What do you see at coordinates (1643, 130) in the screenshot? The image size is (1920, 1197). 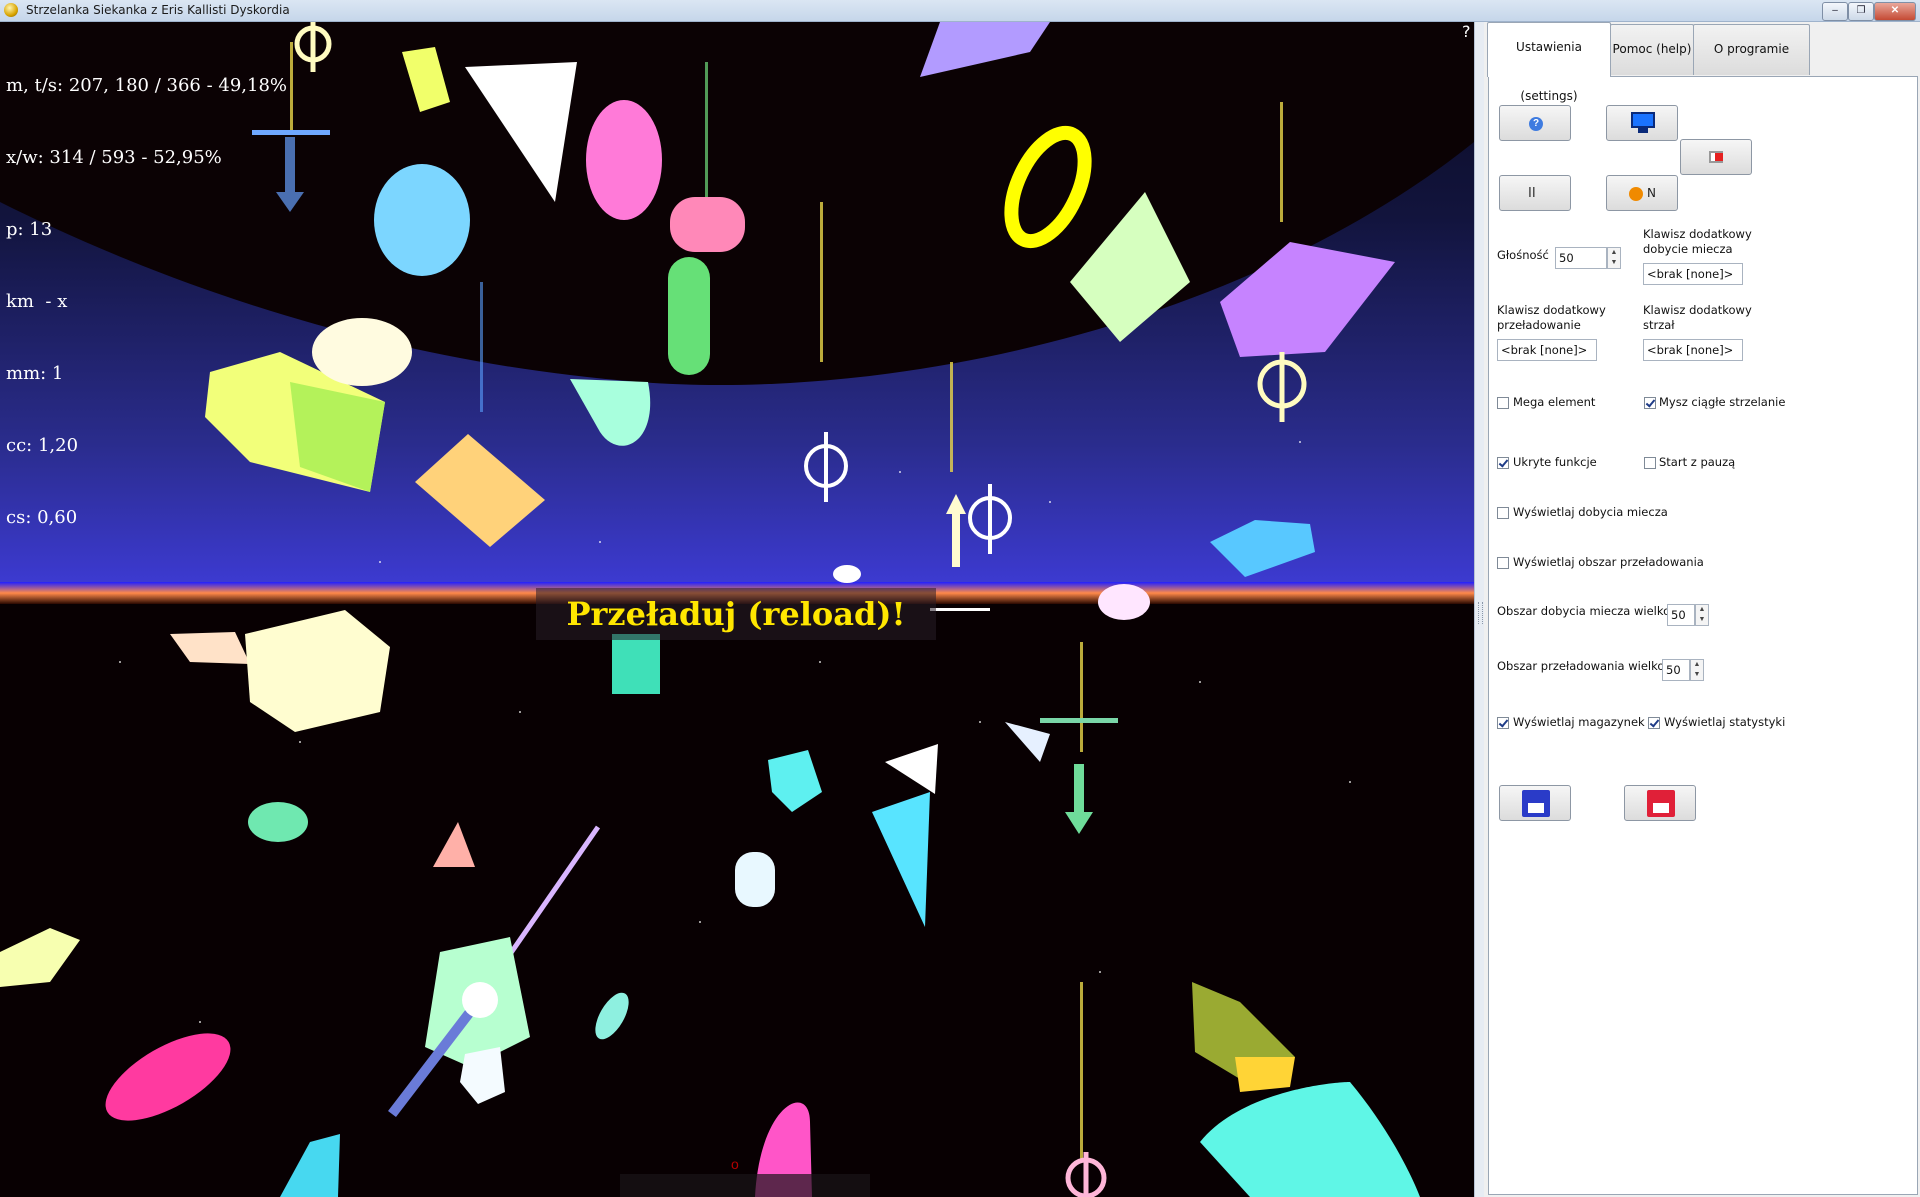 I see `monitor-stand-icon` at bounding box center [1643, 130].